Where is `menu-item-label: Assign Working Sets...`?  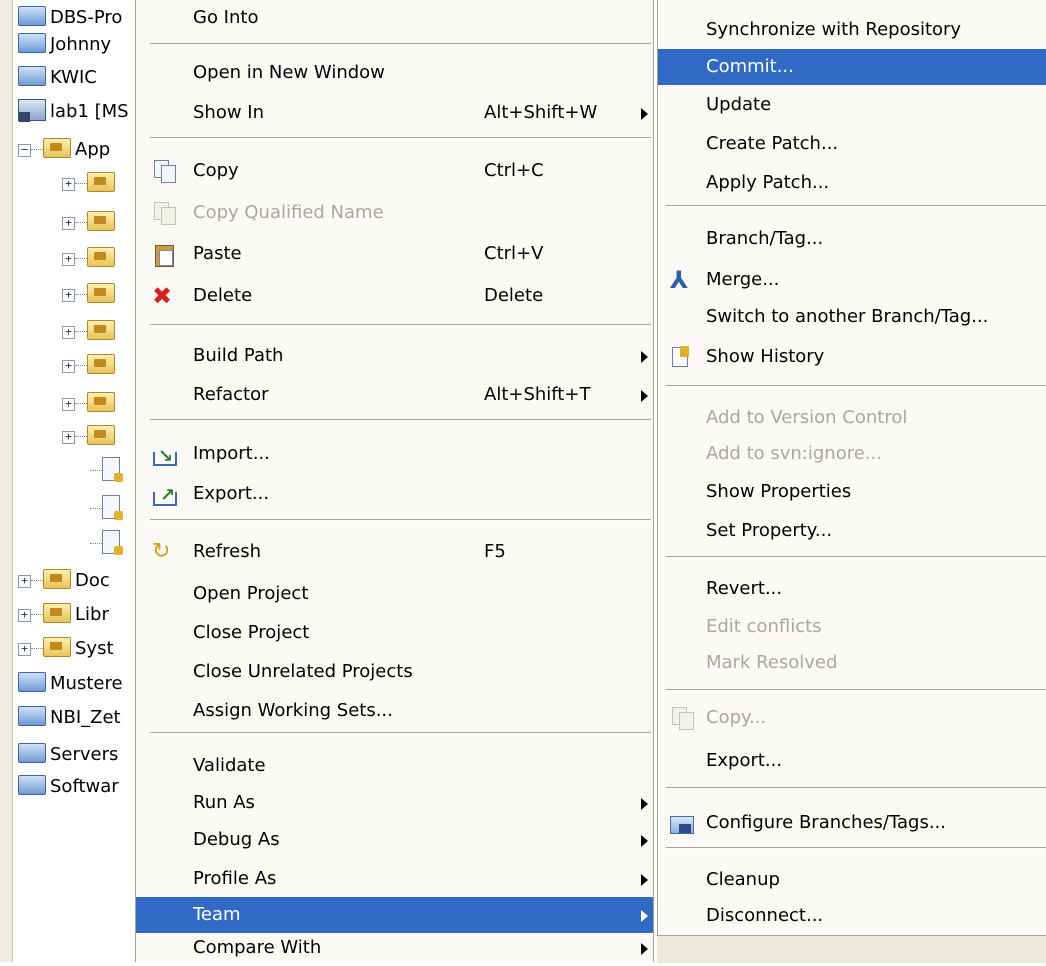
menu-item-label: Assign Working Sets... is located at coordinates (293, 710).